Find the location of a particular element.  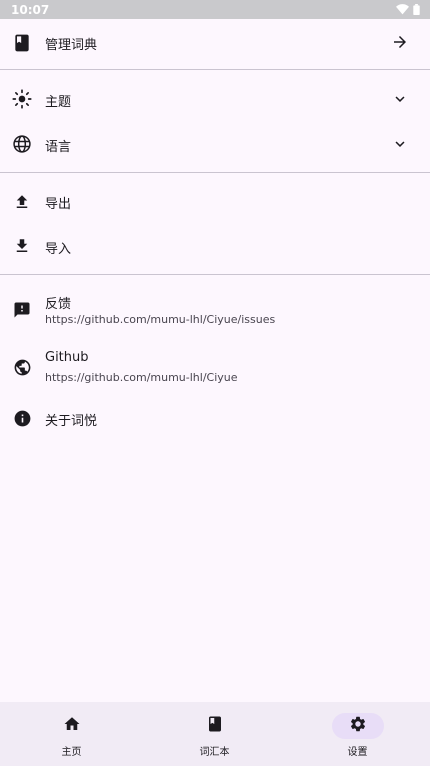

nav-home: 主页 is located at coordinates (71, 734).